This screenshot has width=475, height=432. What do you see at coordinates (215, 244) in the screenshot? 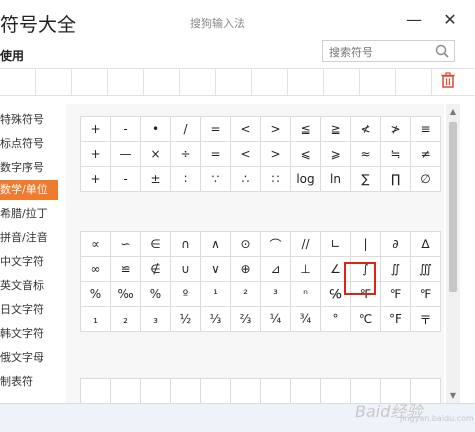
I see `symbol-cell: ∧` at bounding box center [215, 244].